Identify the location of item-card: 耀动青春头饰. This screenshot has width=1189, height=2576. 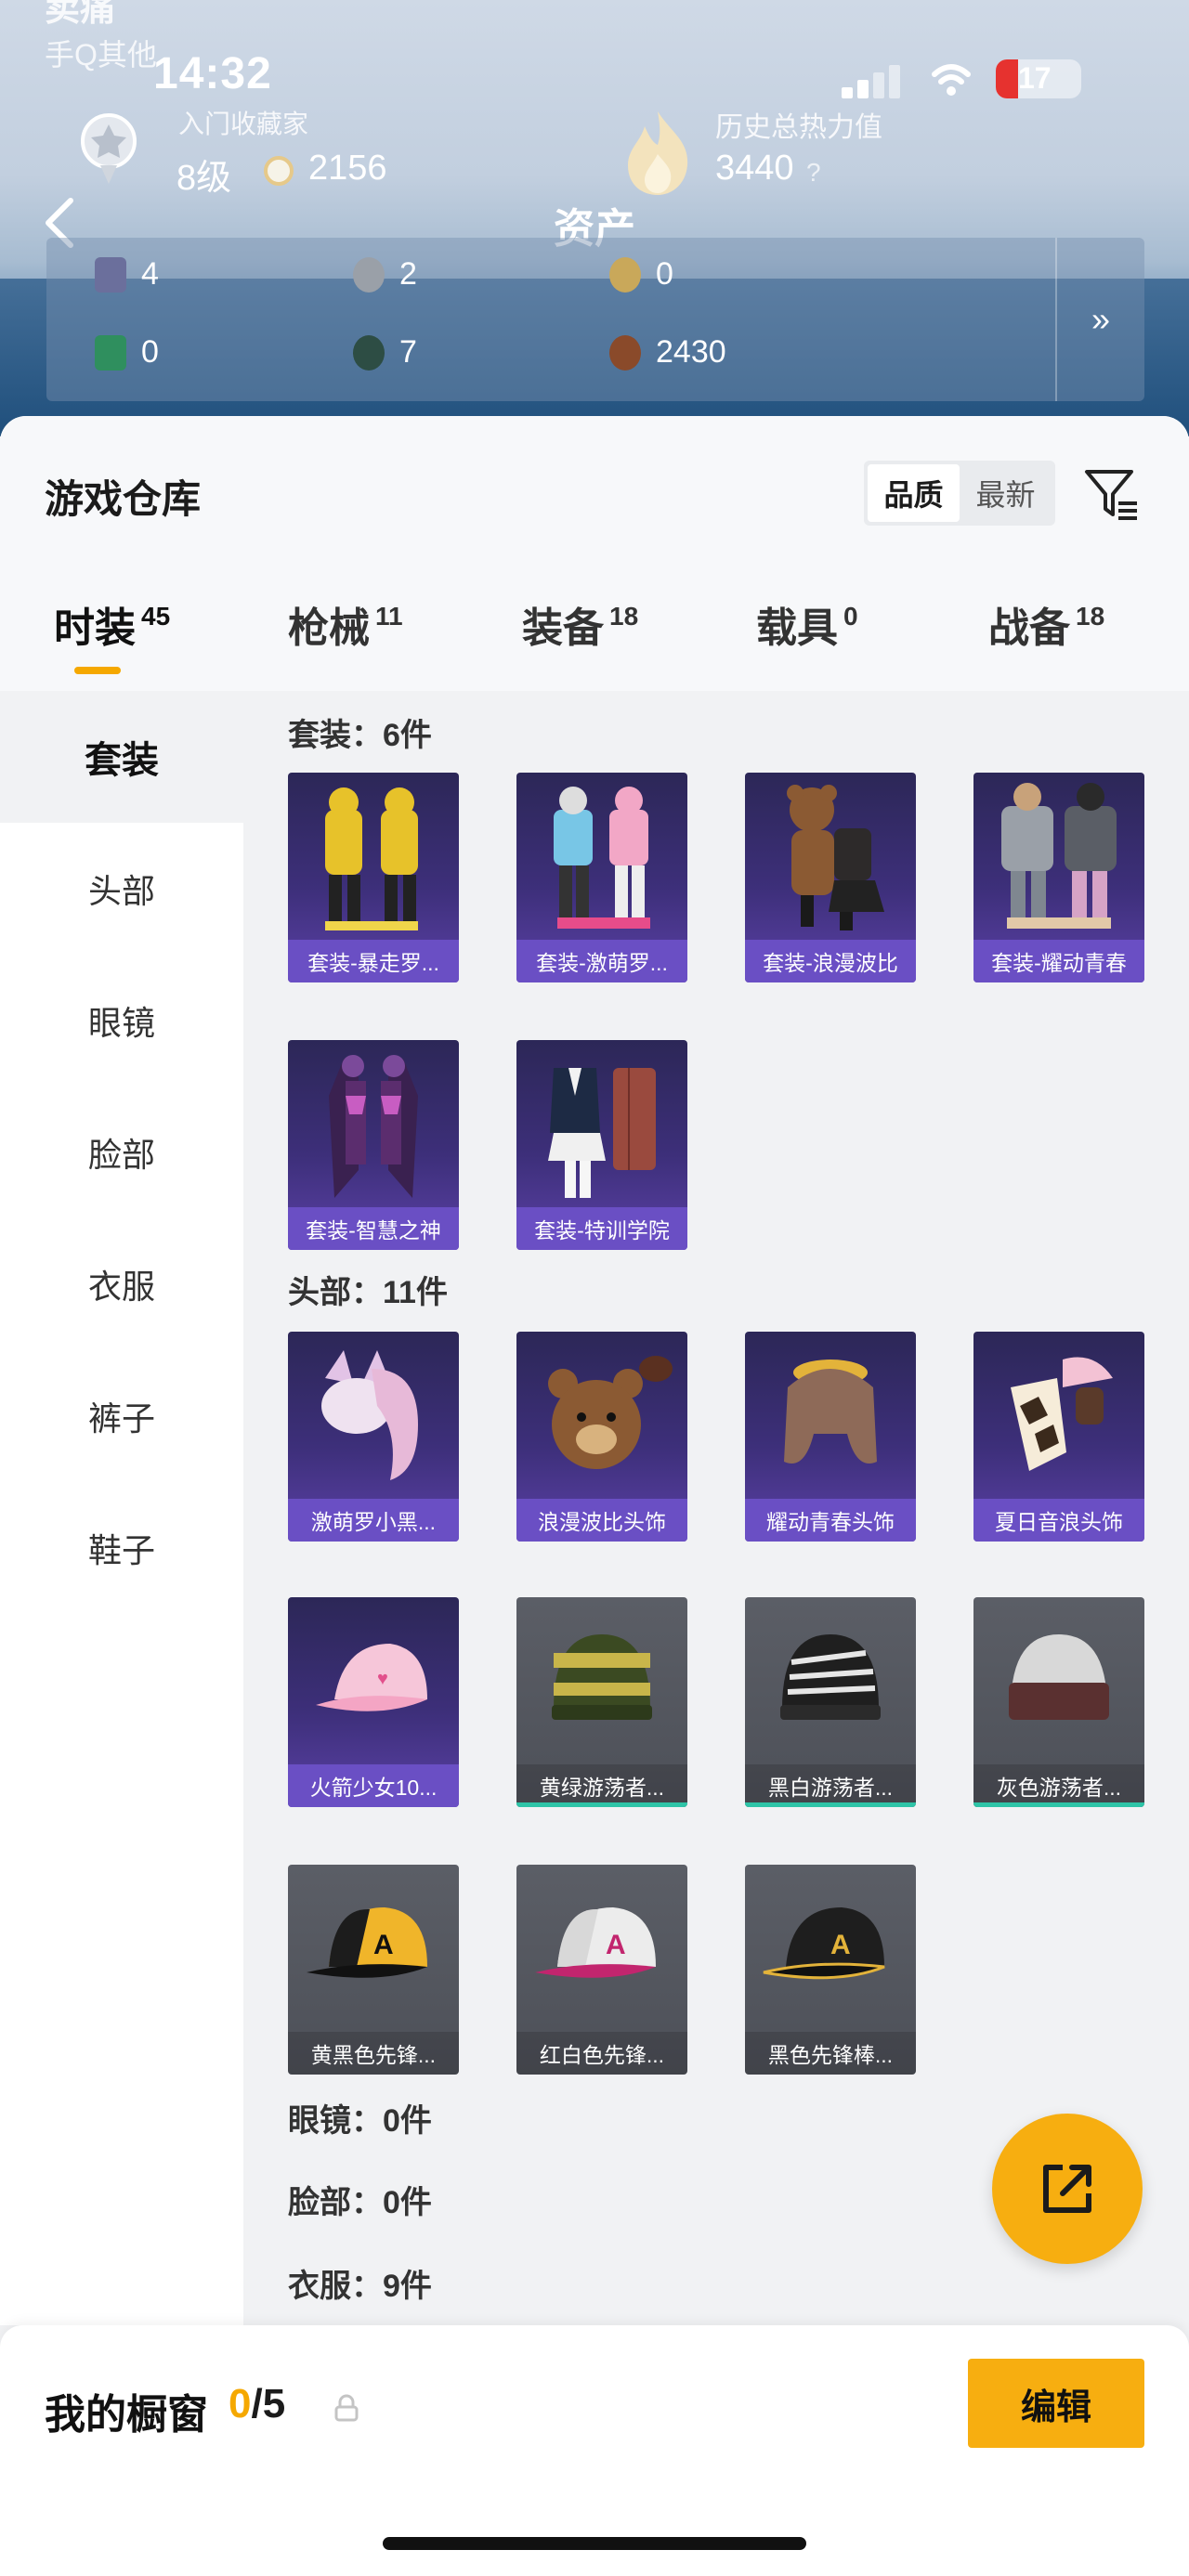
(831, 1437).